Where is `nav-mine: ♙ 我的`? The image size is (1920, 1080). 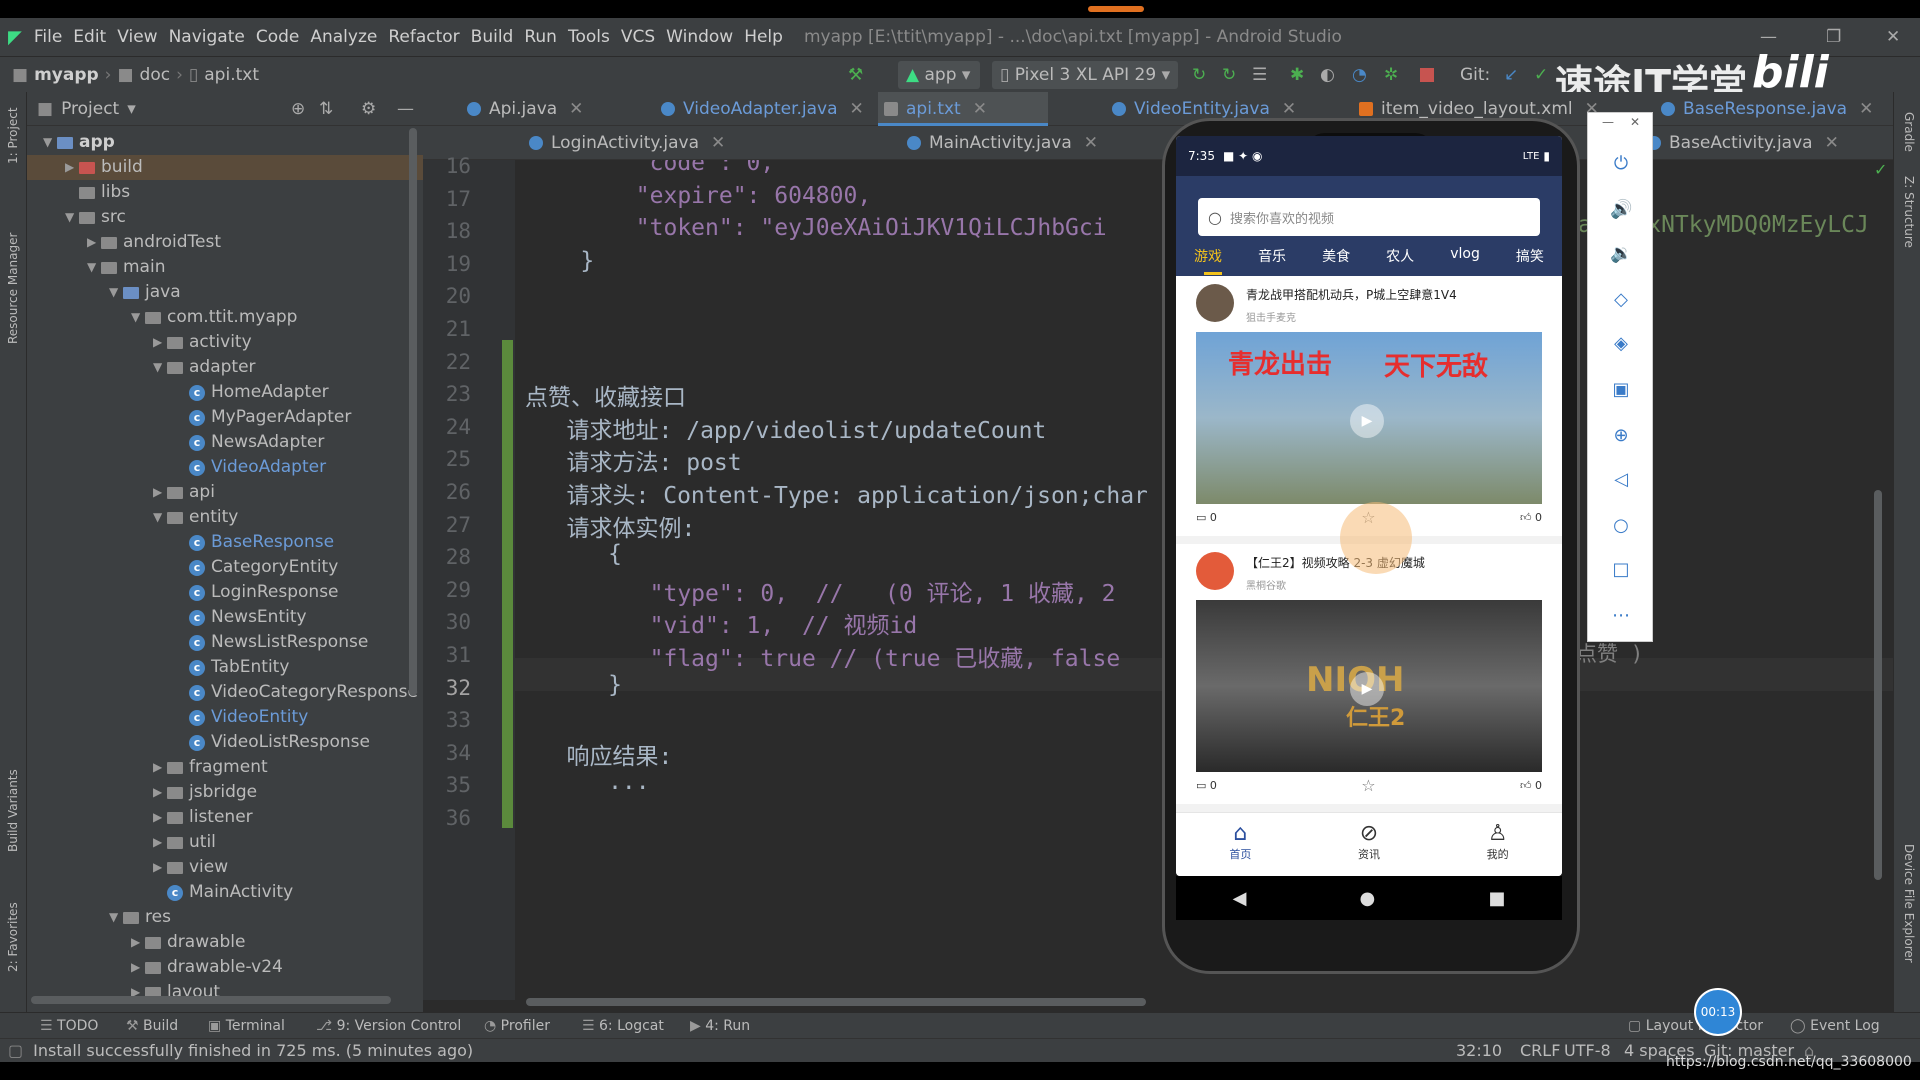
nav-mine: ♙ 我的 is located at coordinates (1497, 844).